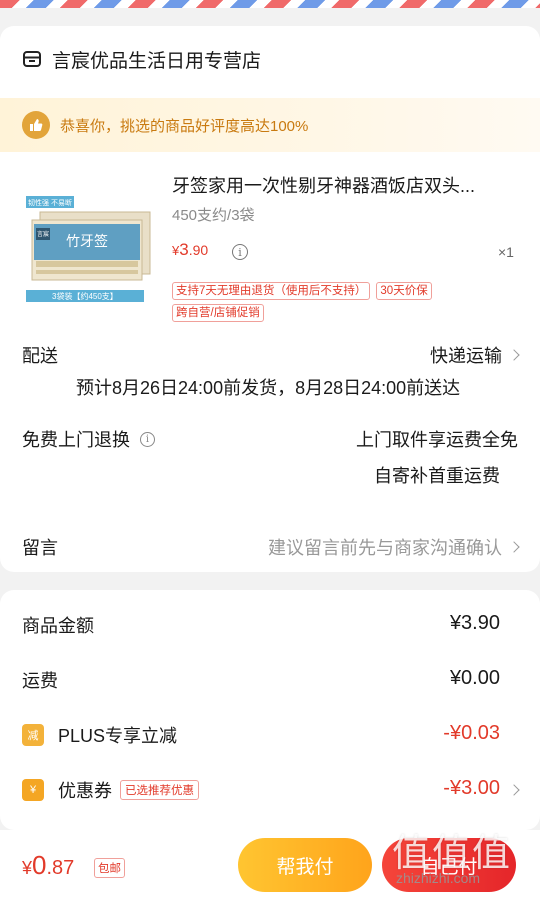  Describe the element at coordinates (159, 790) in the screenshot. I see `coupon-tag: 已选推荐优惠` at that location.